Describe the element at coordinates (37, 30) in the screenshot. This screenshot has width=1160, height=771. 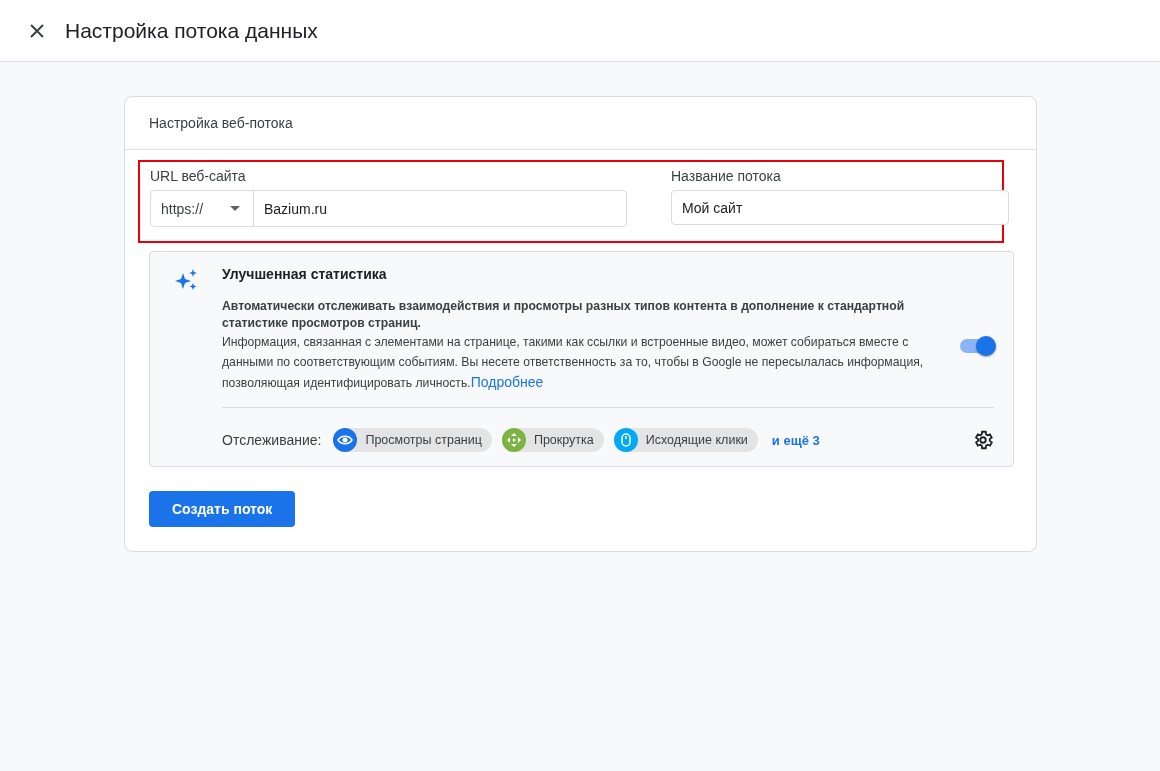
I see `close-icon` at that location.